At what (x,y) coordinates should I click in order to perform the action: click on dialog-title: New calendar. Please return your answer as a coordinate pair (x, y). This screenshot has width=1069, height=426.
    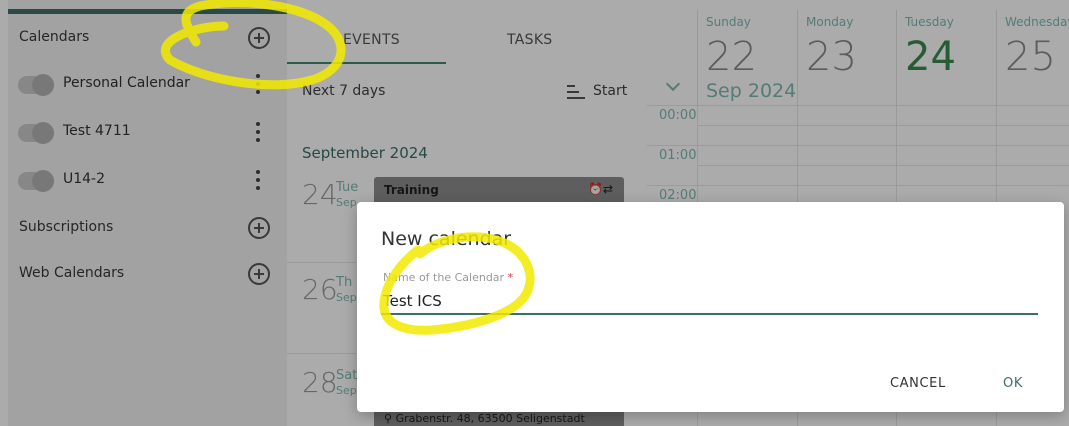
    Looking at the image, I should click on (446, 239).